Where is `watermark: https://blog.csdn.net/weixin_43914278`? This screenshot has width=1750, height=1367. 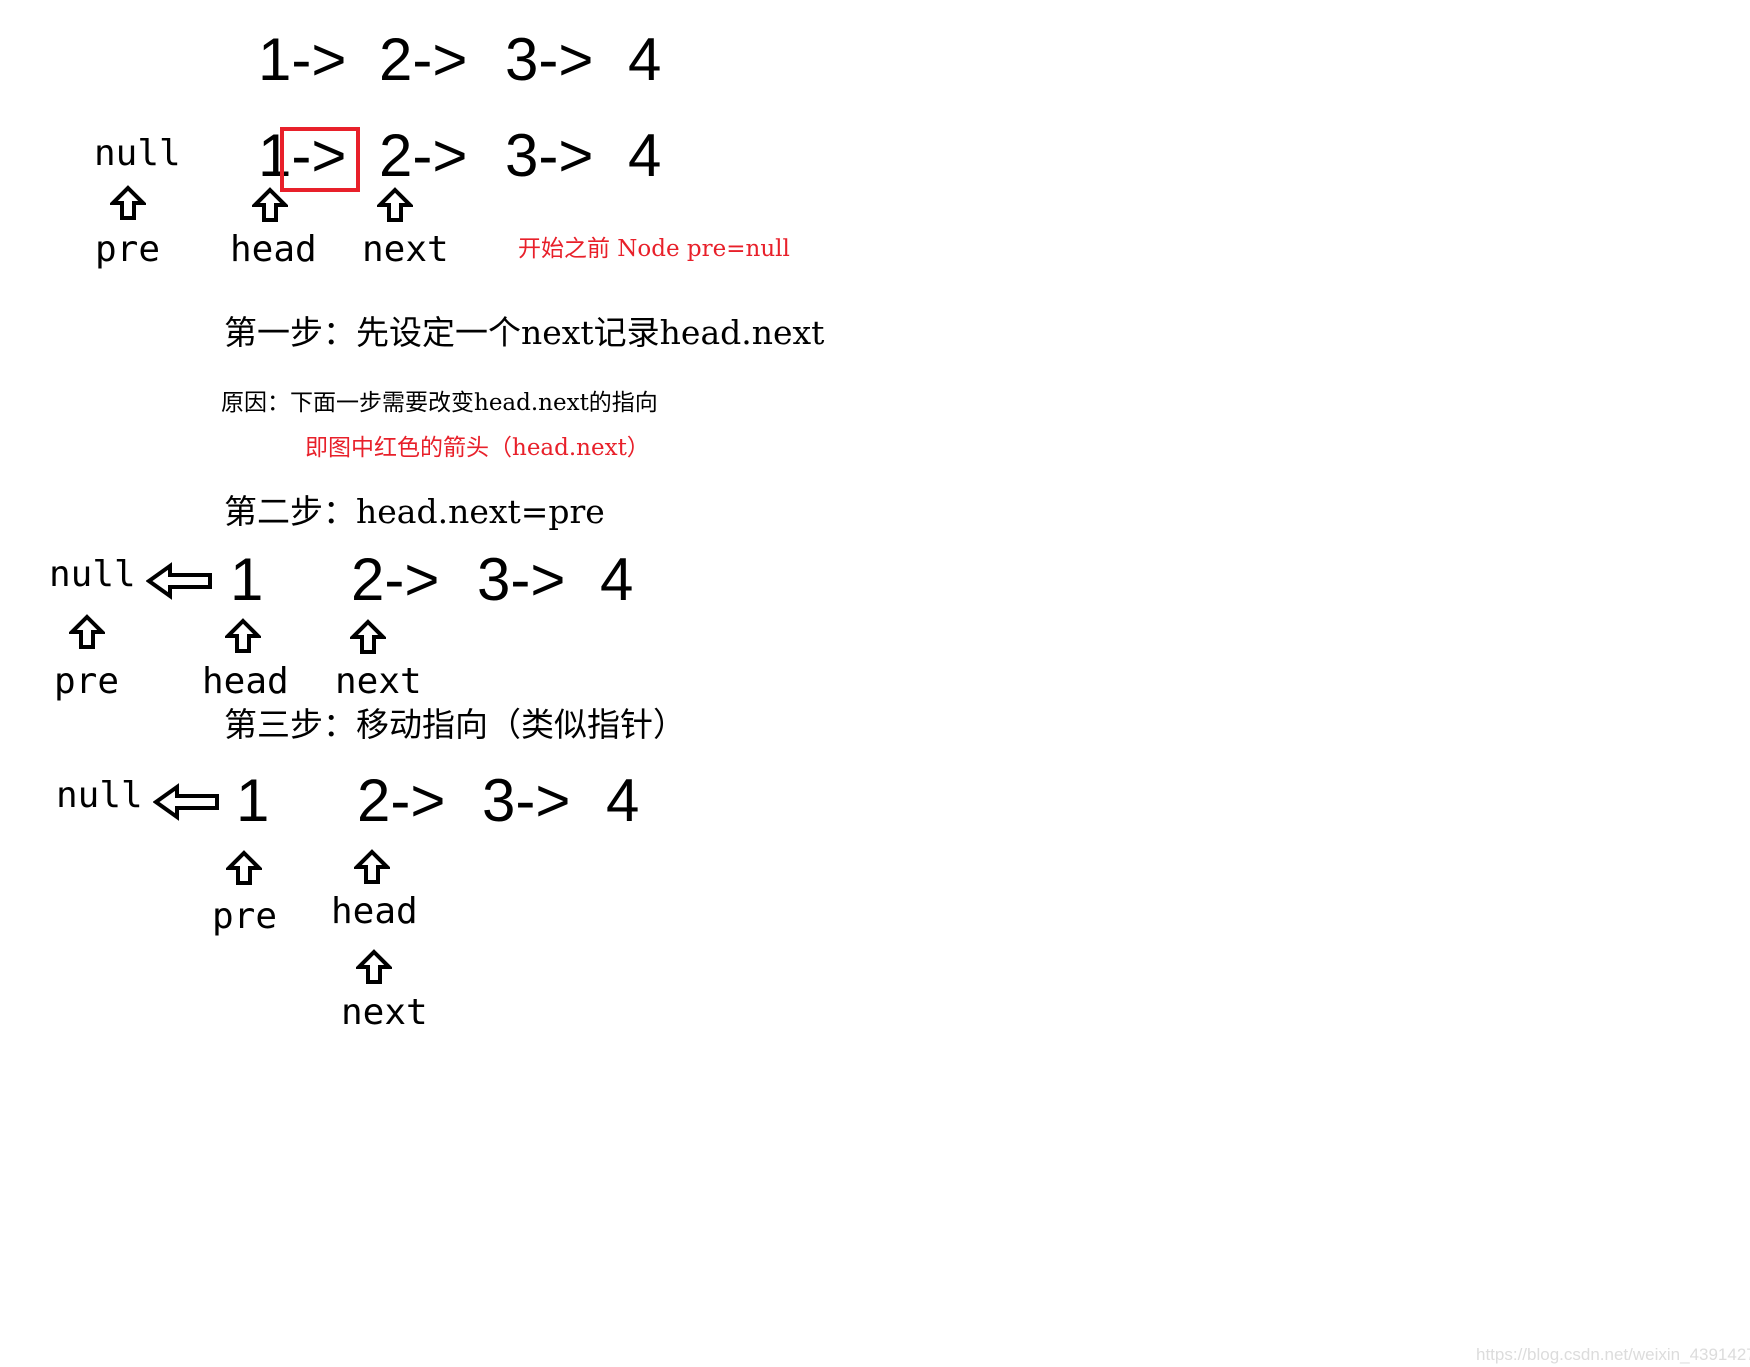
watermark: https://blog.csdn.net/weixin_43914278 is located at coordinates (1613, 1354).